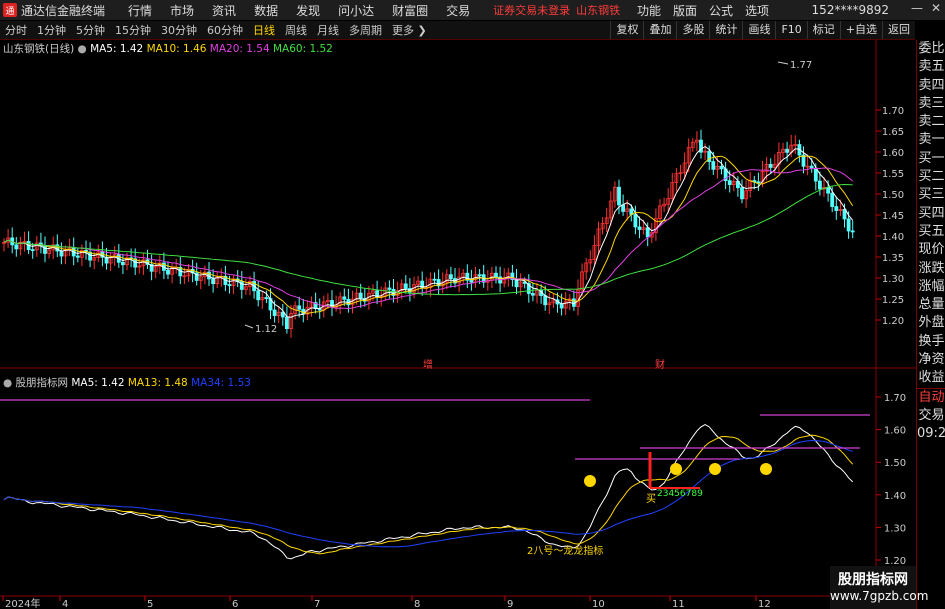 This screenshot has height=609, width=945. Describe the element at coordinates (725, 30) in the screenshot. I see `tool-button: 统计` at that location.